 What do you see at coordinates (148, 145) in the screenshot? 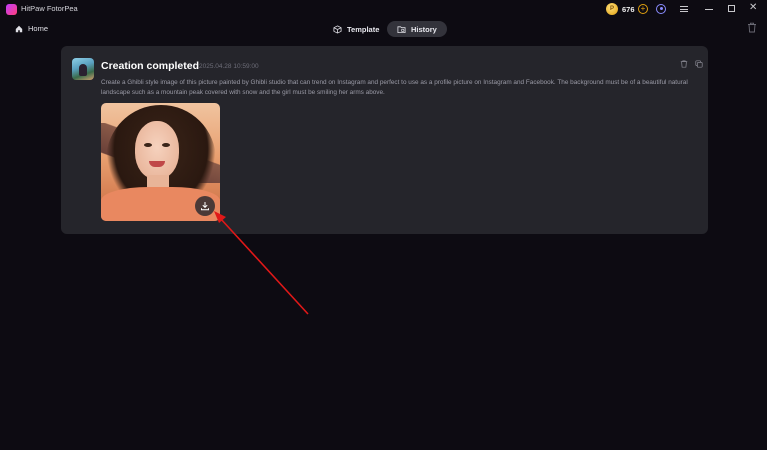
I see `image-eye-left` at bounding box center [148, 145].